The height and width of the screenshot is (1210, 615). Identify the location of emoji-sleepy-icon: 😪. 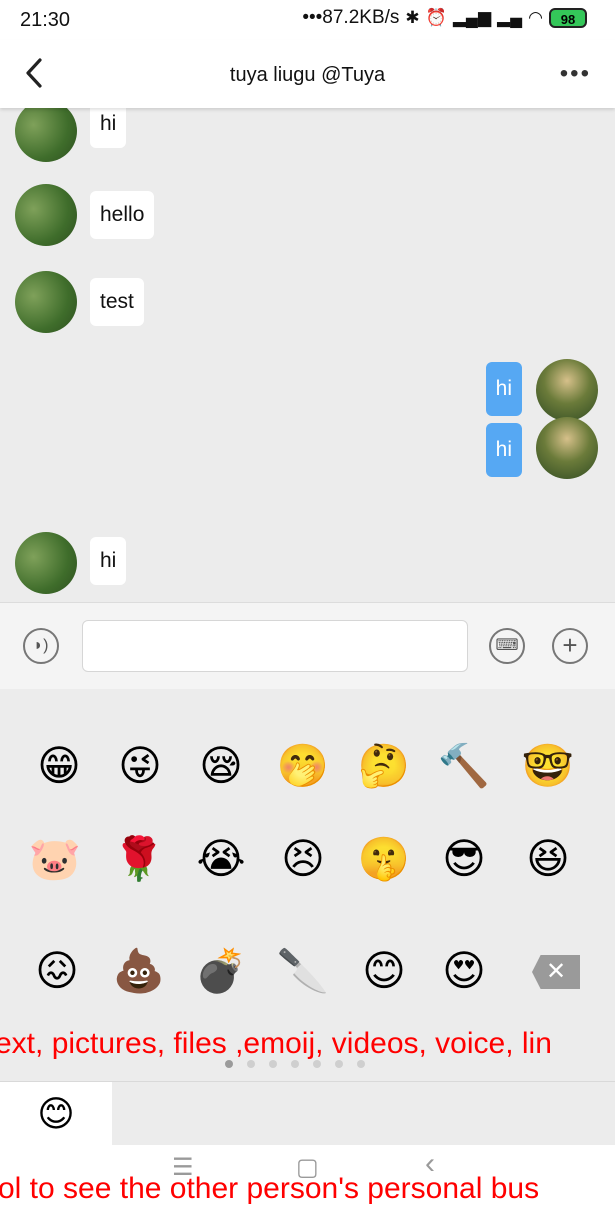
(221, 766).